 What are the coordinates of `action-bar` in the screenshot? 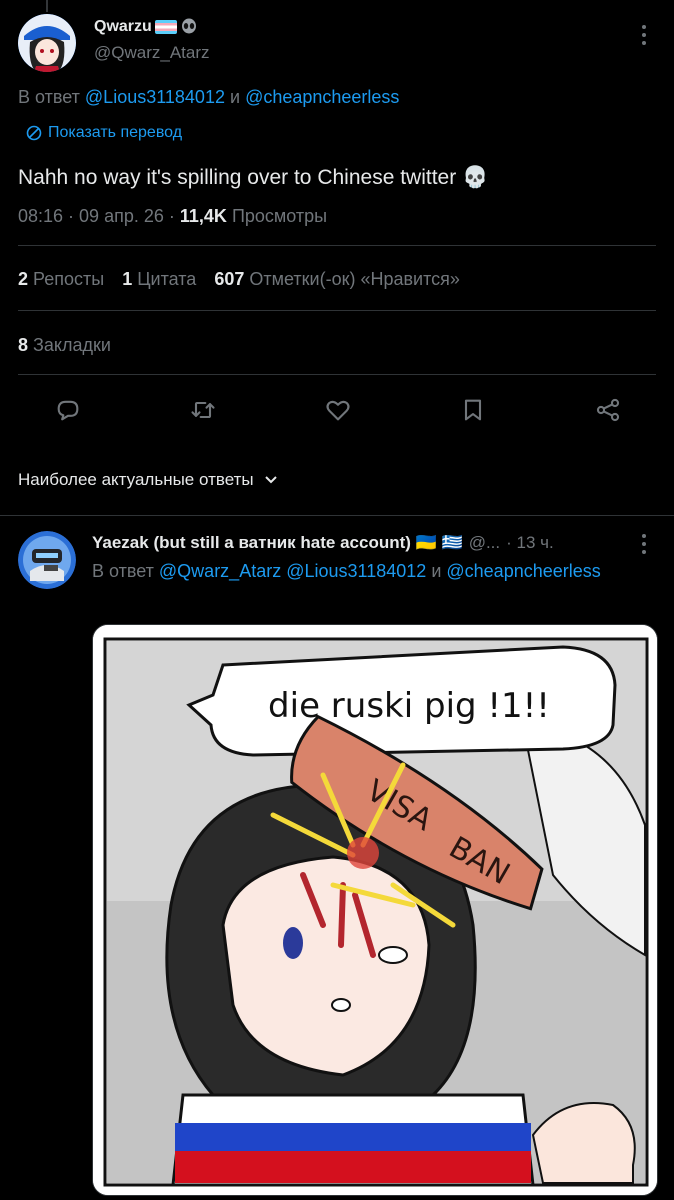 It's located at (338, 410).